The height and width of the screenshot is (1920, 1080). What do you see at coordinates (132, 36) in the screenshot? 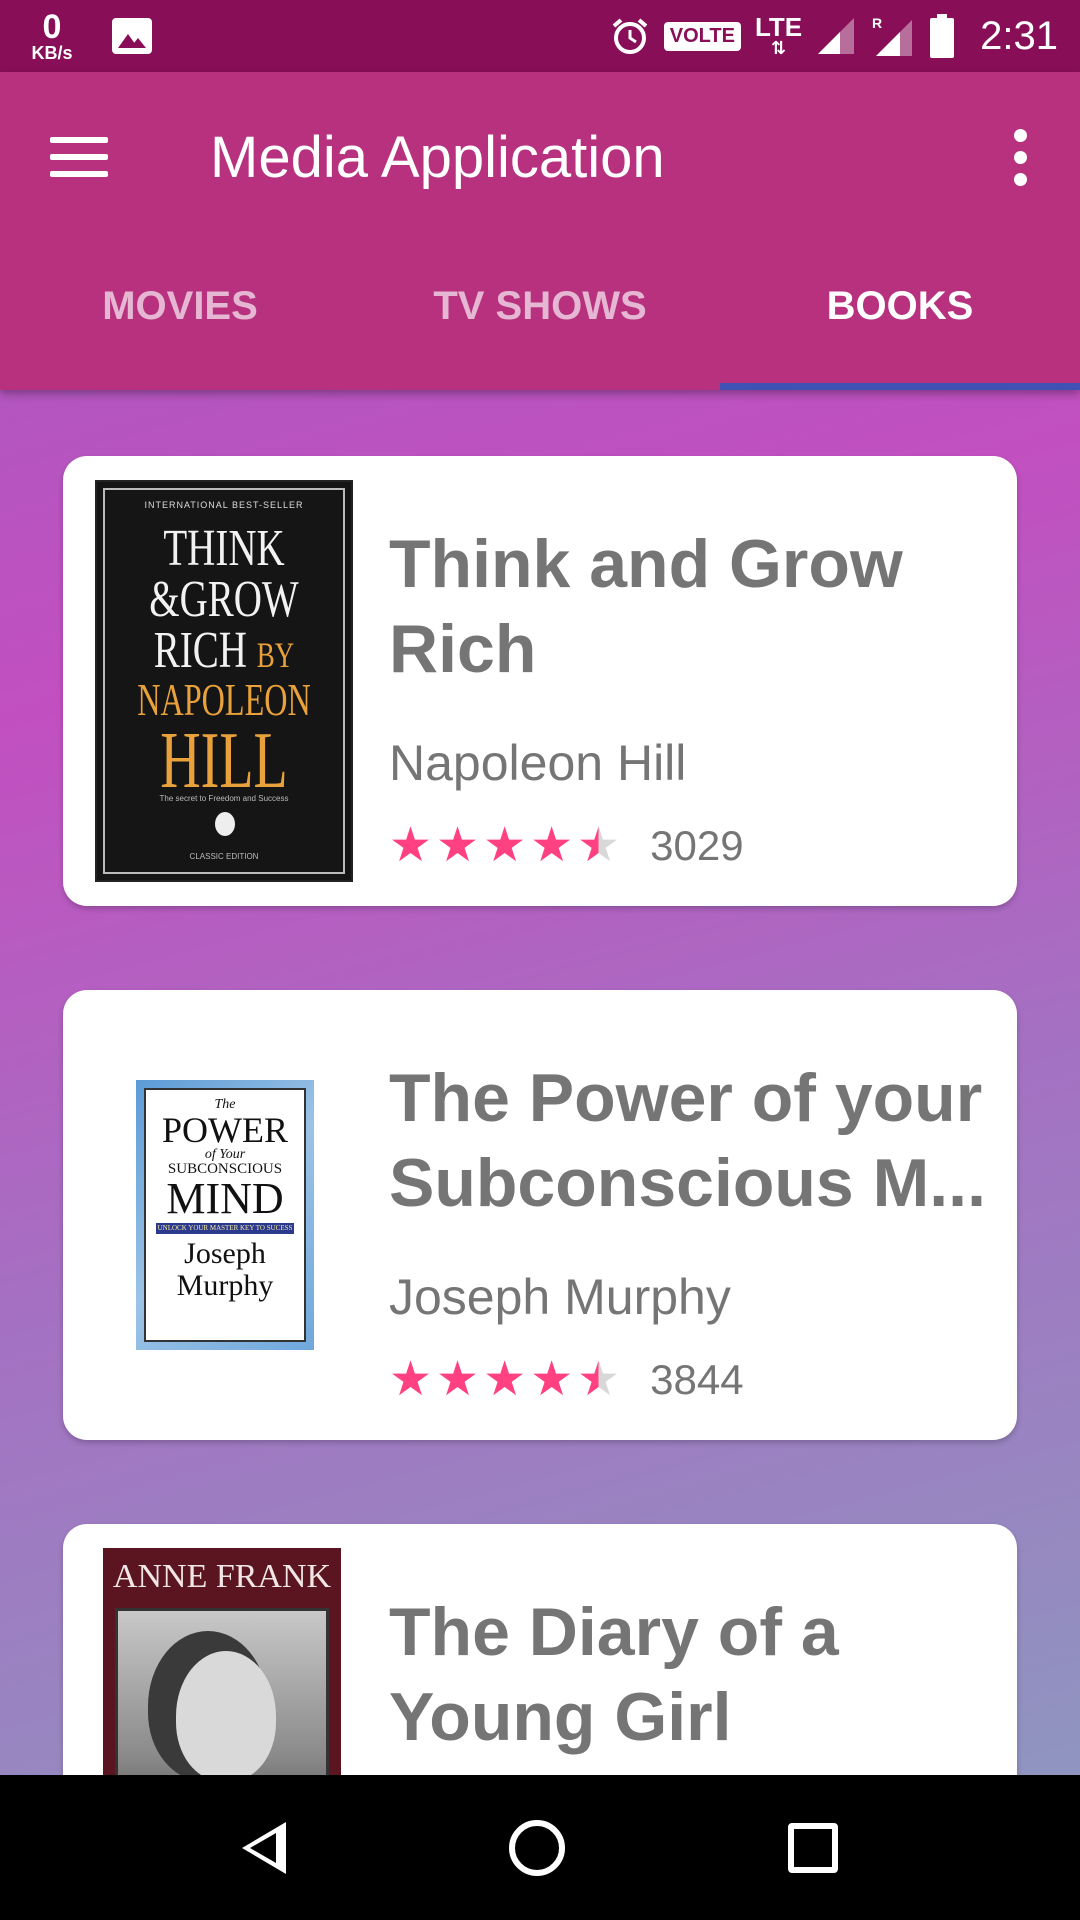
I see `gallery-icon` at bounding box center [132, 36].